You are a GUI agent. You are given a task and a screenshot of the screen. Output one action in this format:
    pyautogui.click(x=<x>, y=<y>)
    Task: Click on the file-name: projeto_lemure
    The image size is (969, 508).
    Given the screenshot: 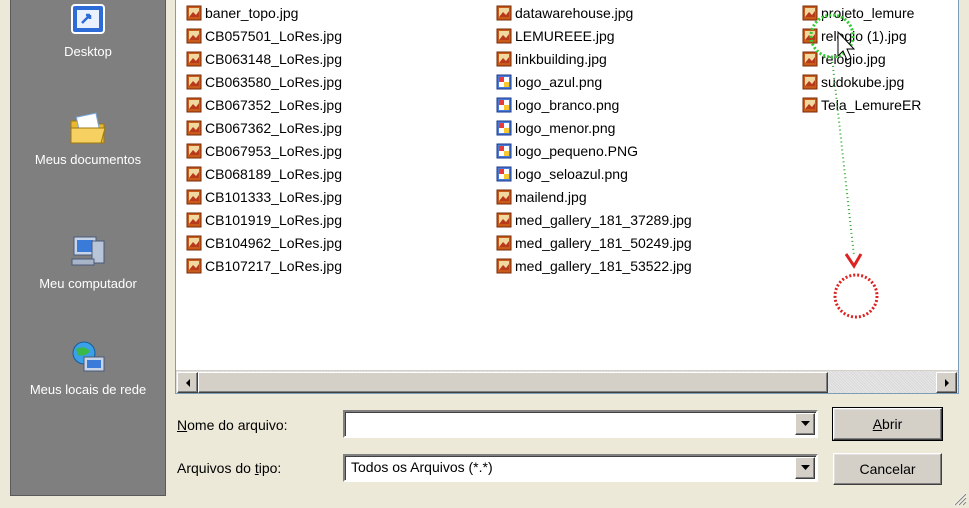 What is the action you would take?
    pyautogui.click(x=868, y=12)
    